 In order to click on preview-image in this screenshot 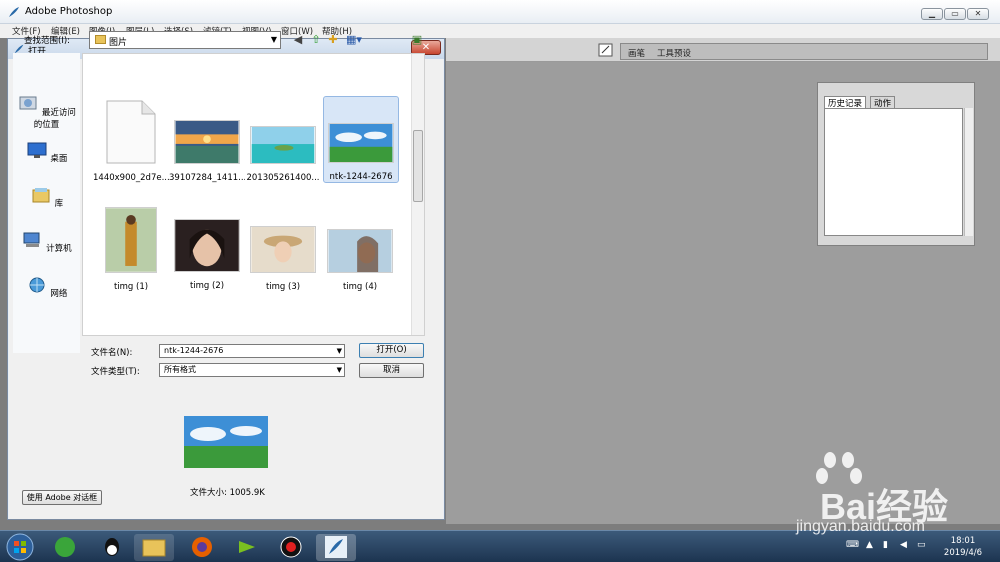, I will do `click(226, 442)`.